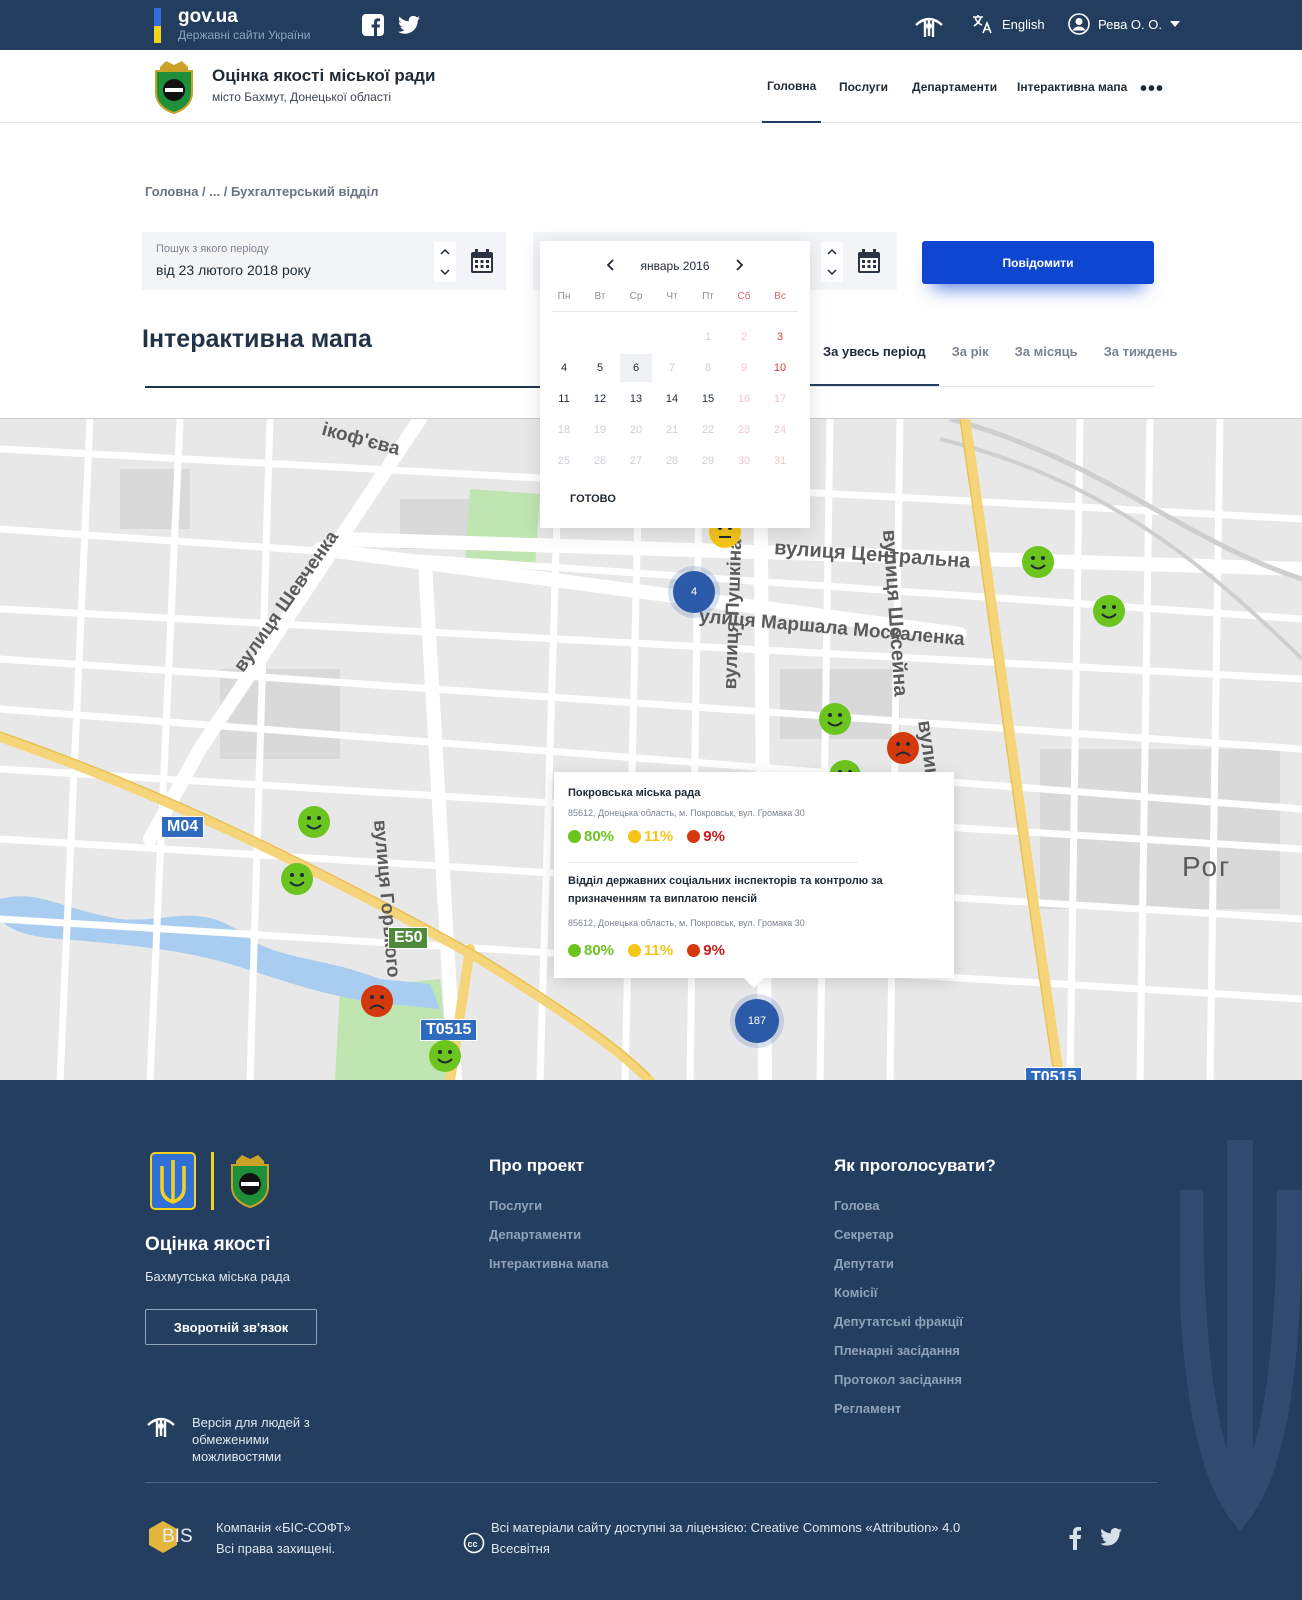 Image resolution: width=1302 pixels, height=1600 pixels. I want to click on calendar-day: 9, so click(744, 368).